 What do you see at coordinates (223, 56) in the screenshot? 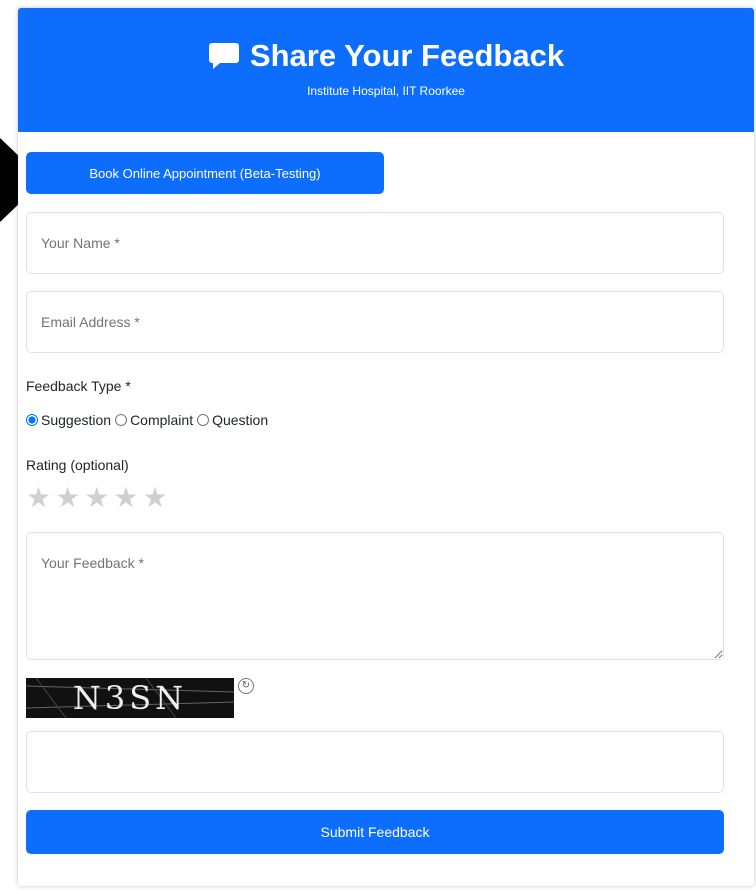
I see `comment-icon` at bounding box center [223, 56].